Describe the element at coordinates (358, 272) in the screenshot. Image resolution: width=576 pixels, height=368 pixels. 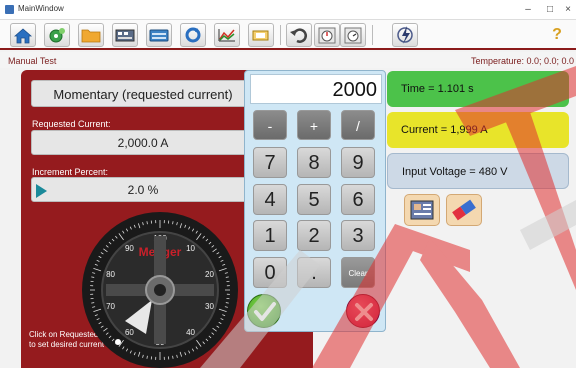
I see `clear-key: Clear` at that location.